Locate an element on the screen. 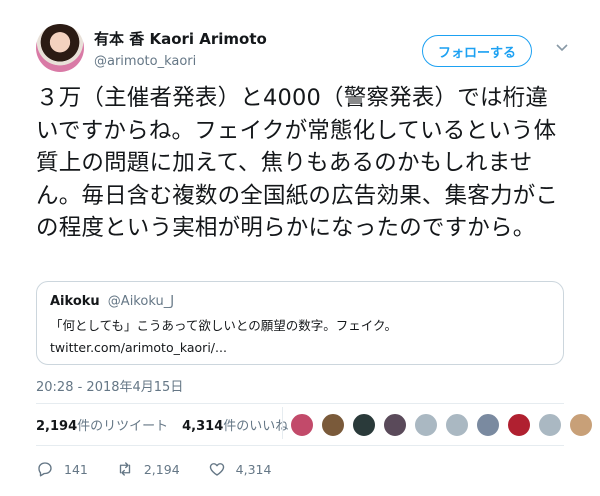 The height and width of the screenshot is (496, 600). chevron-down-icon is located at coordinates (562, 48).